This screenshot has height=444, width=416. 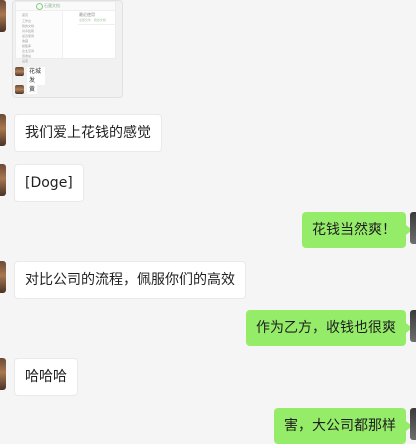 What do you see at coordinates (49, 183) in the screenshot?
I see `message-bubble-incoming: [Doge]` at bounding box center [49, 183].